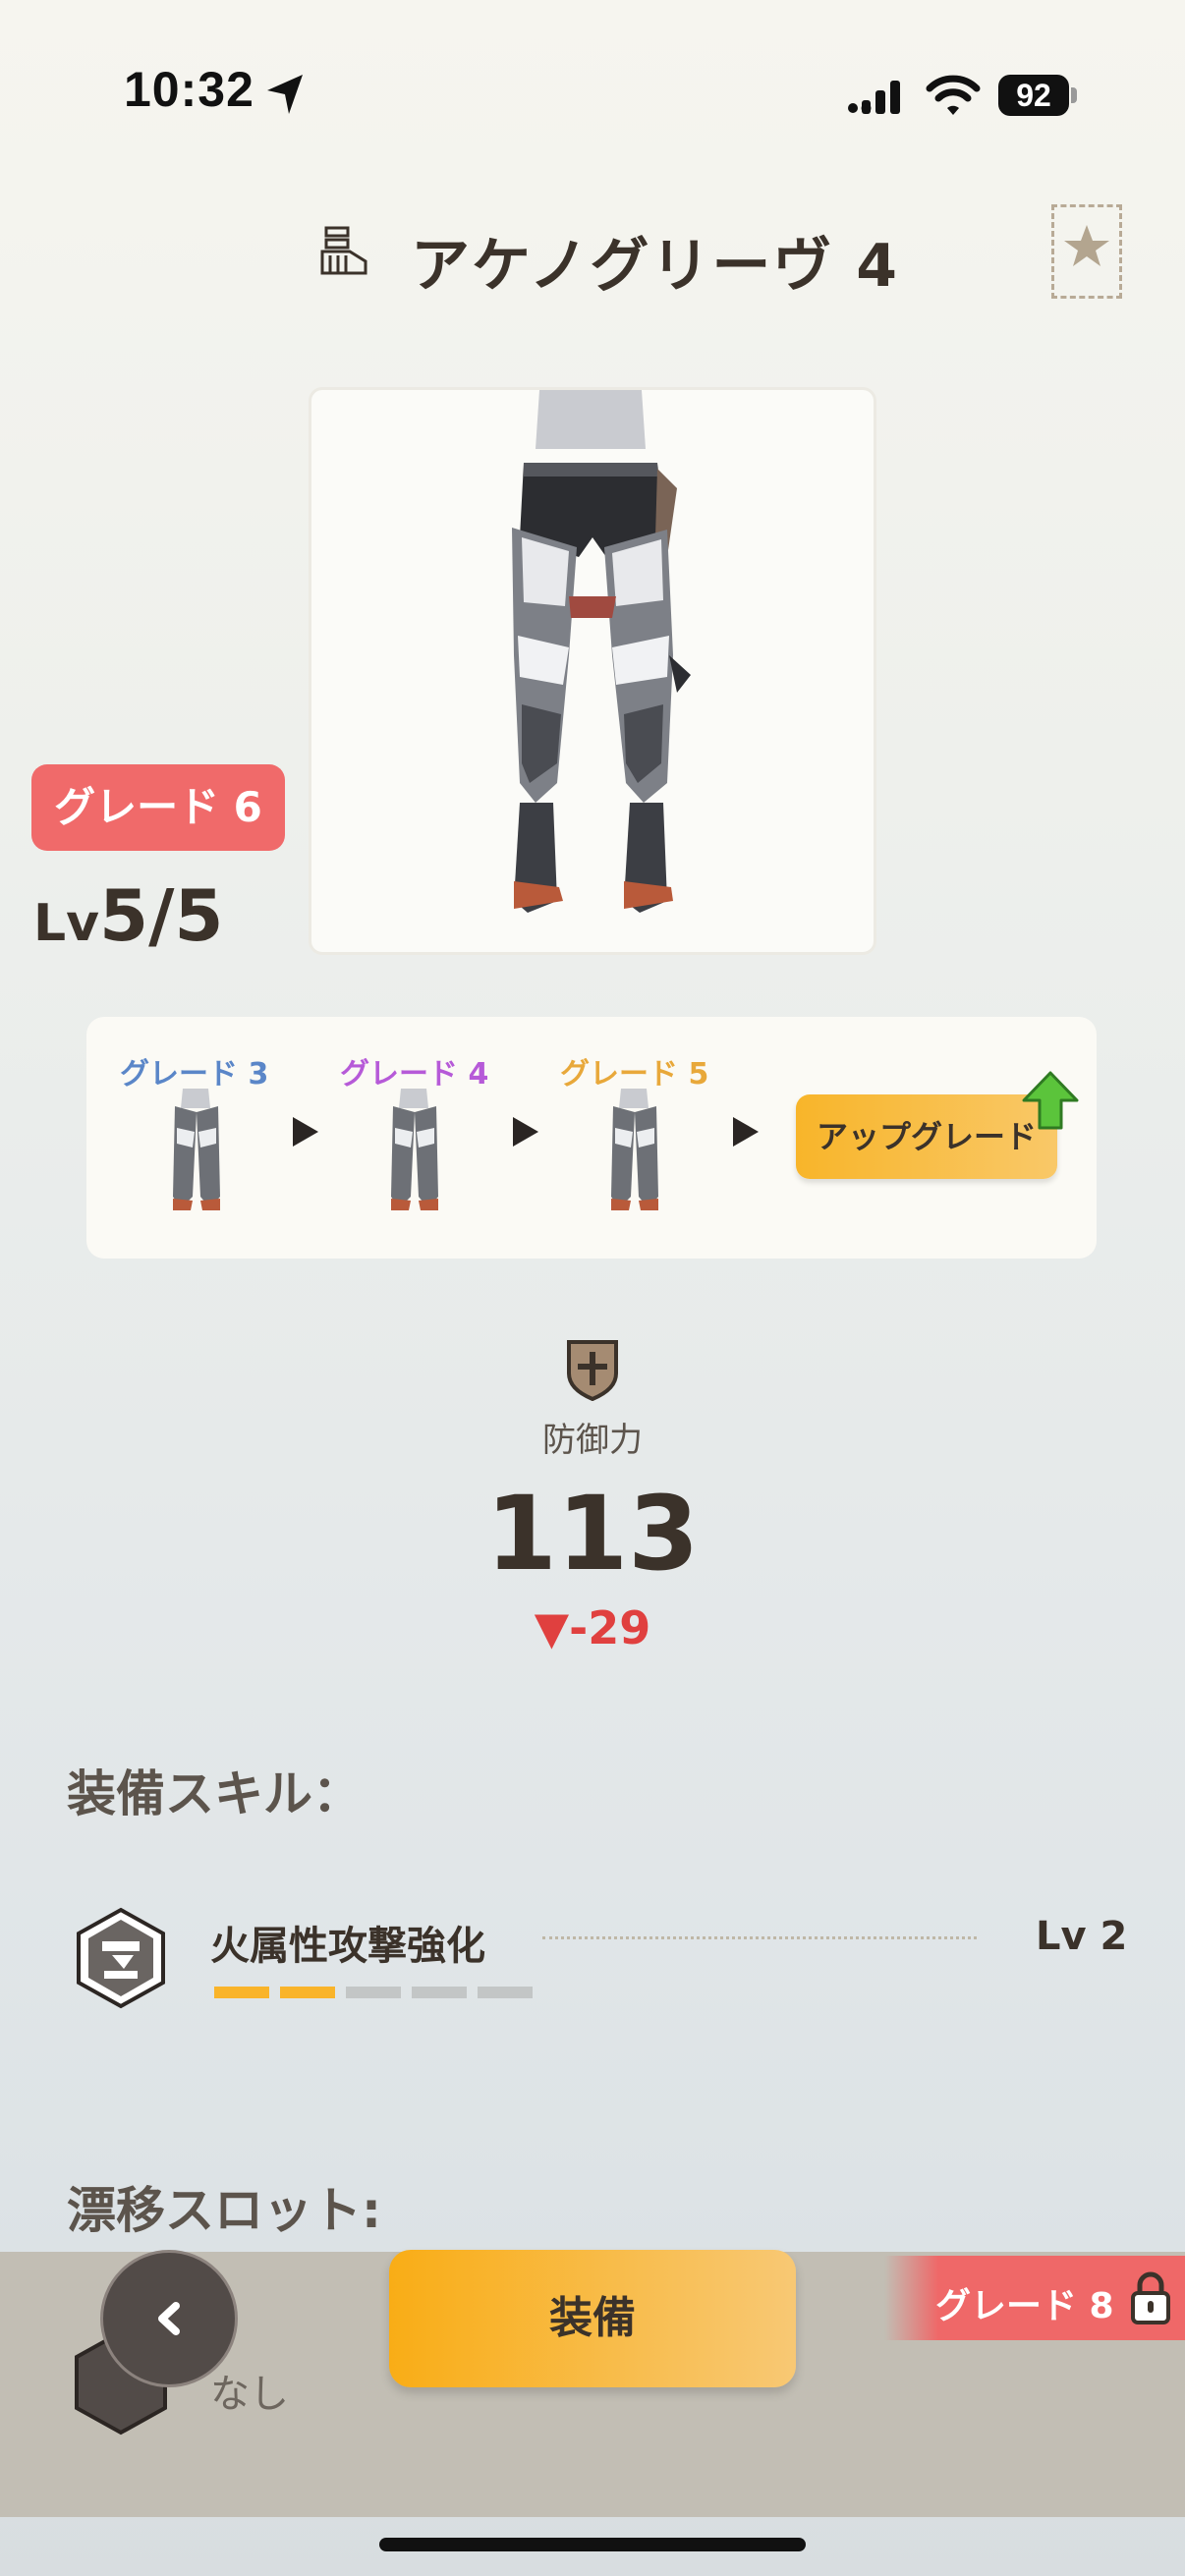 This screenshot has width=1185, height=2576. Describe the element at coordinates (1034, 95) in the screenshot. I see `battery-indicator: 92` at that location.